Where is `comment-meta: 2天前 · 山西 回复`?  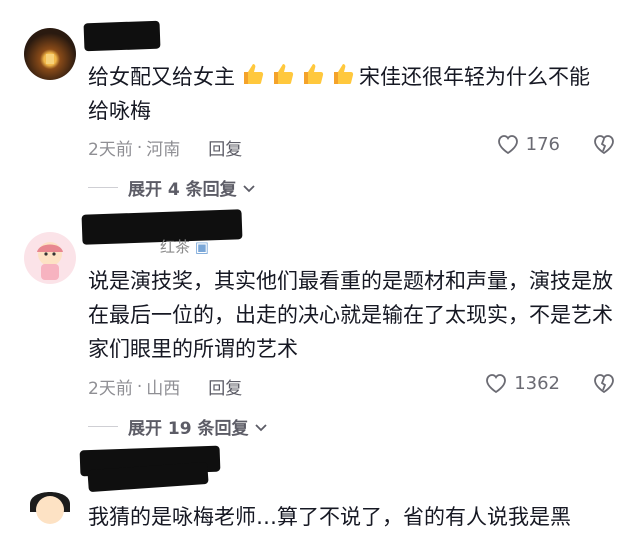
comment-meta: 2天前 · 山西 回复 is located at coordinates (165, 387).